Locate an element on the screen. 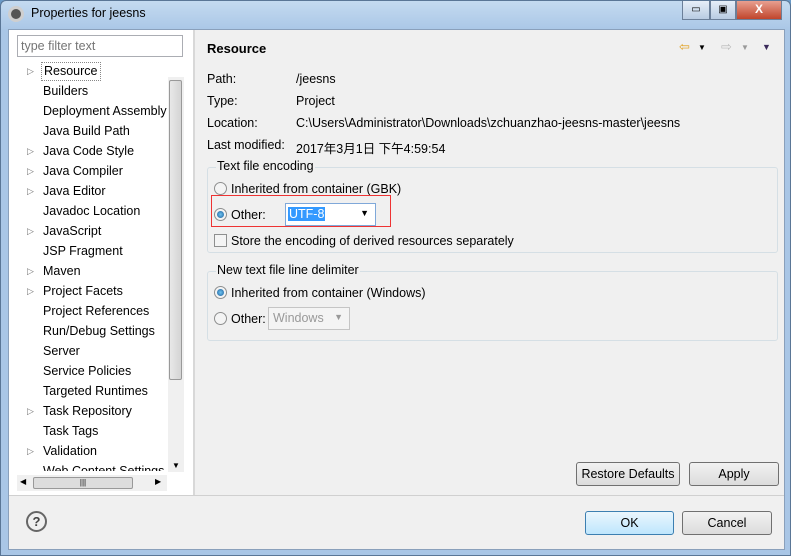  tree-item-label: Validation is located at coordinates (70, 451).